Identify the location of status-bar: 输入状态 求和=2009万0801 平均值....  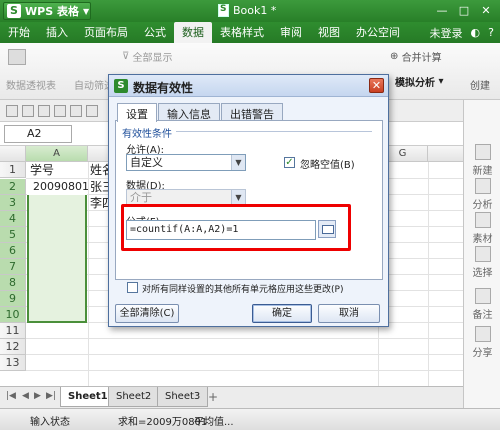
(250, 419).